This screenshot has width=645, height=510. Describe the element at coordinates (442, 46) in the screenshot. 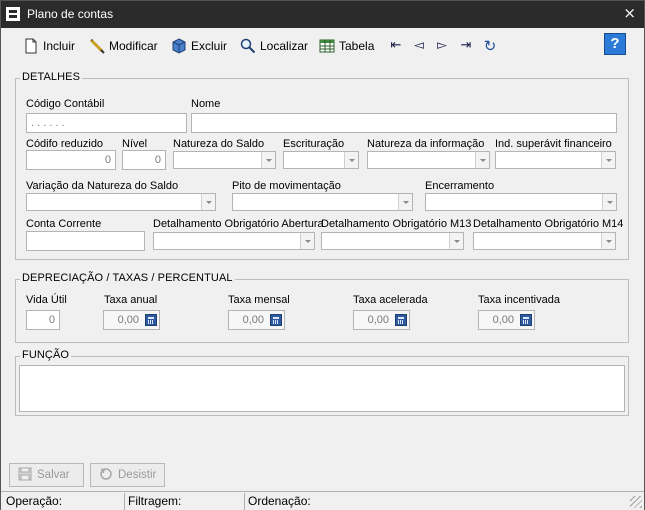

I see `next-record-icon: ▻` at that location.